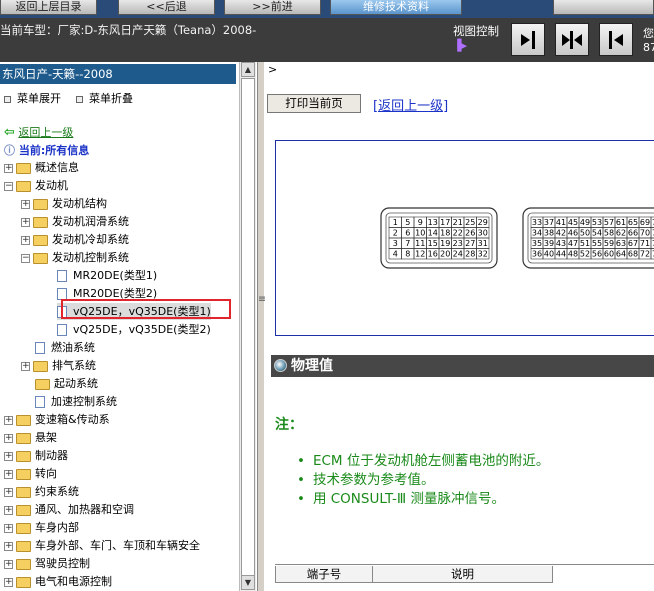 Image resolution: width=654 pixels, height=591 pixels. What do you see at coordinates (633, 254) in the screenshot?
I see `pin-number: 68` at bounding box center [633, 254].